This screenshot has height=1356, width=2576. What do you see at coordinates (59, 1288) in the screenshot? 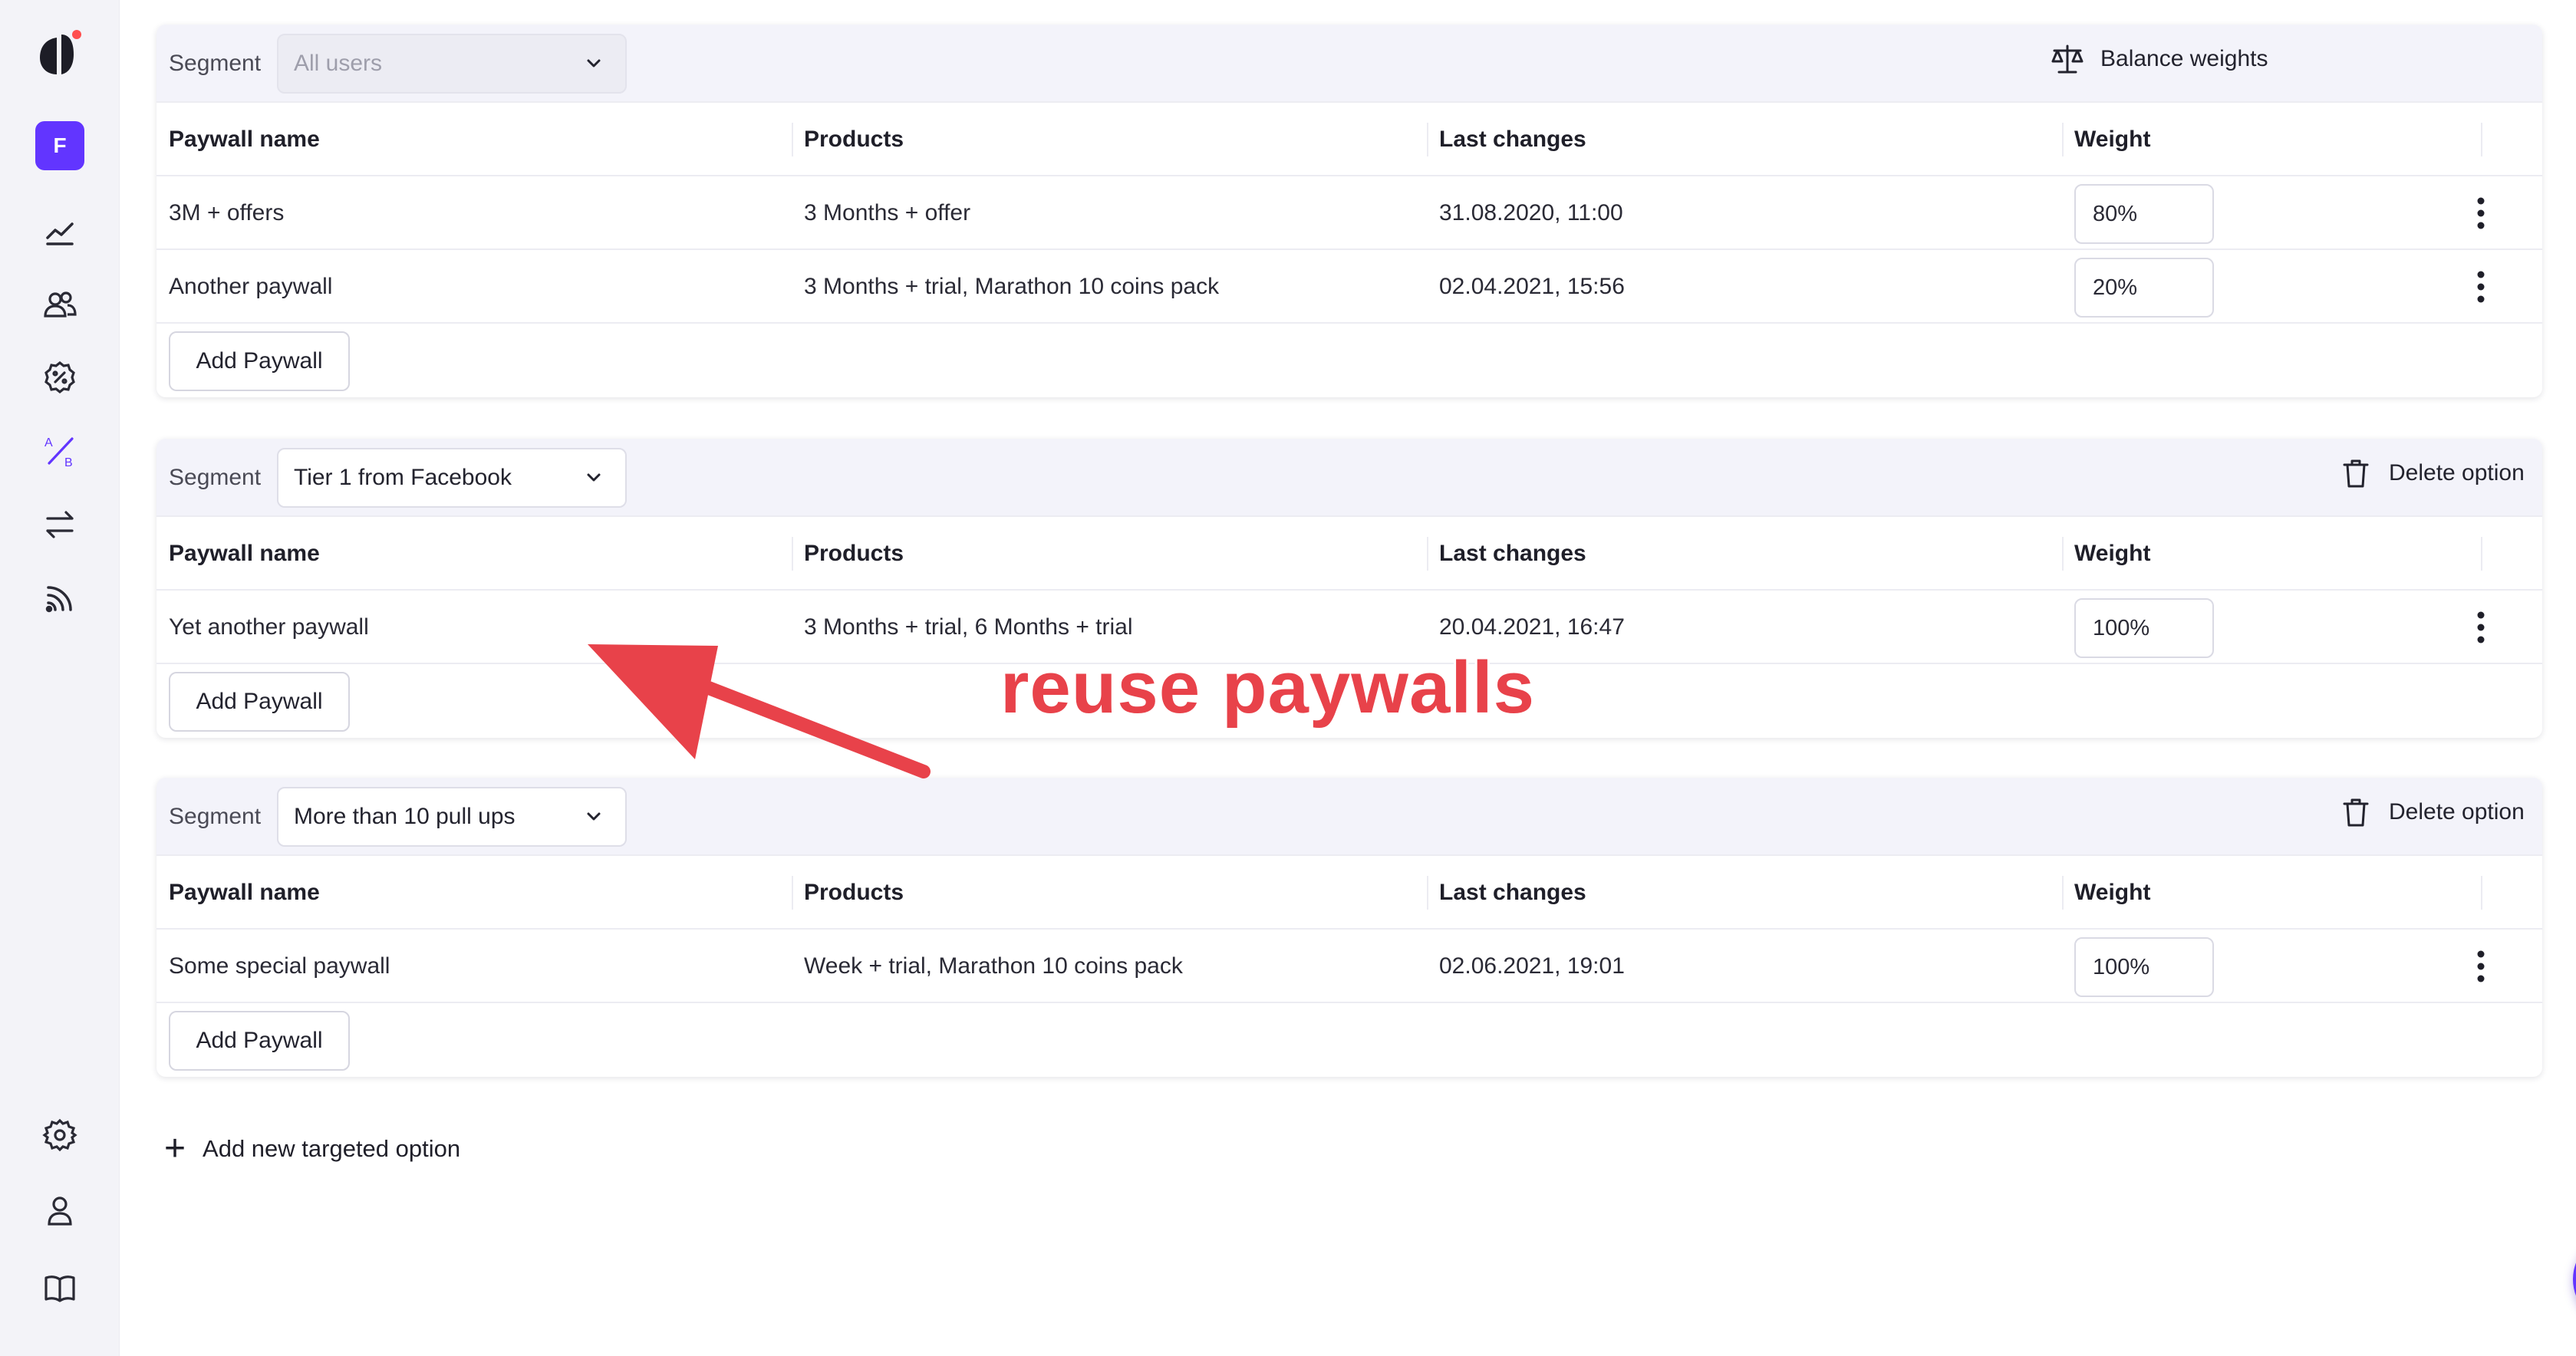
I see `docs-icon` at bounding box center [59, 1288].